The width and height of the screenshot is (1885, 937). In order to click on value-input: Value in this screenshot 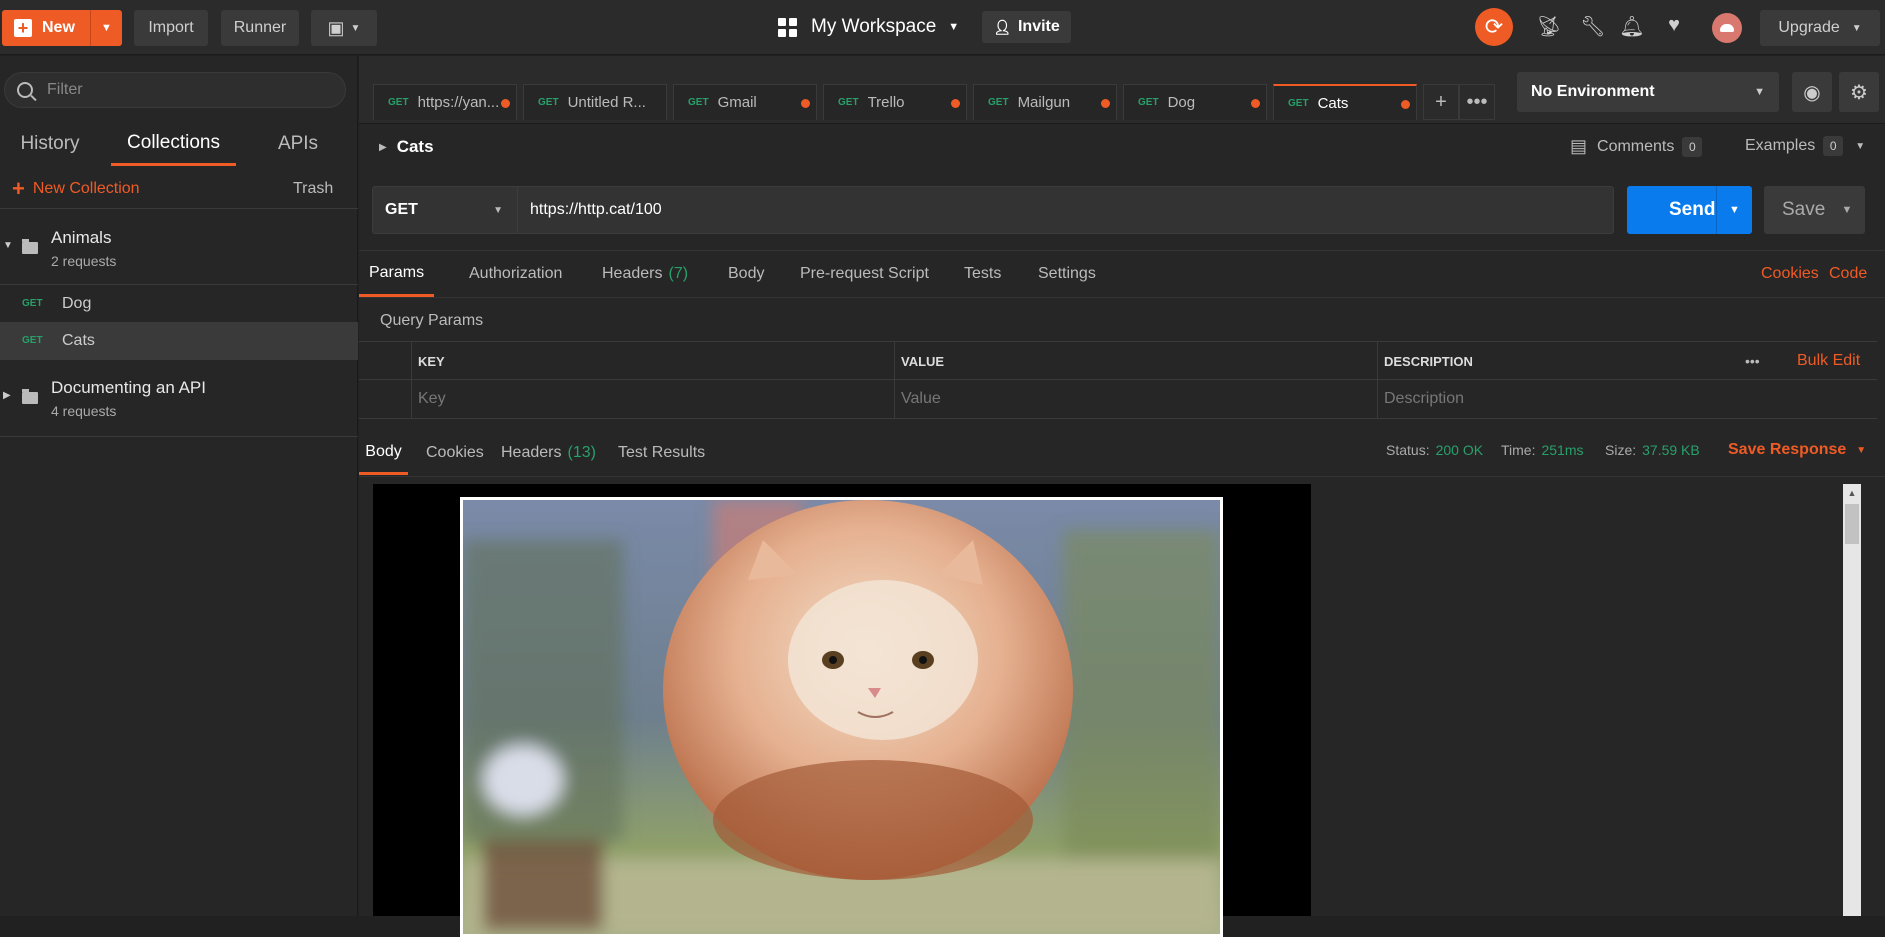, I will do `click(1135, 399)`.